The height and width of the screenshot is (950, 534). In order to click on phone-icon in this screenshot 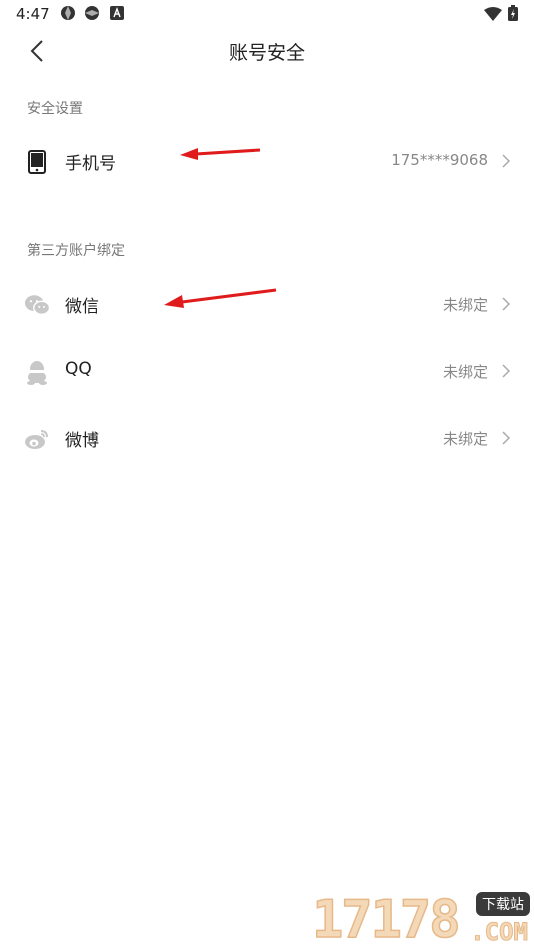, I will do `click(37, 162)`.